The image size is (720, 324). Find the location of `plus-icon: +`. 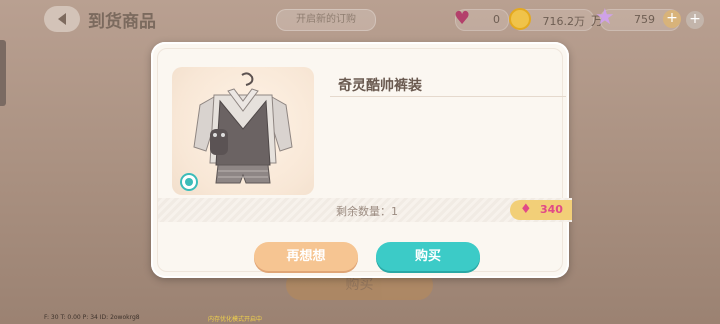

plus-icon: + is located at coordinates (695, 20).